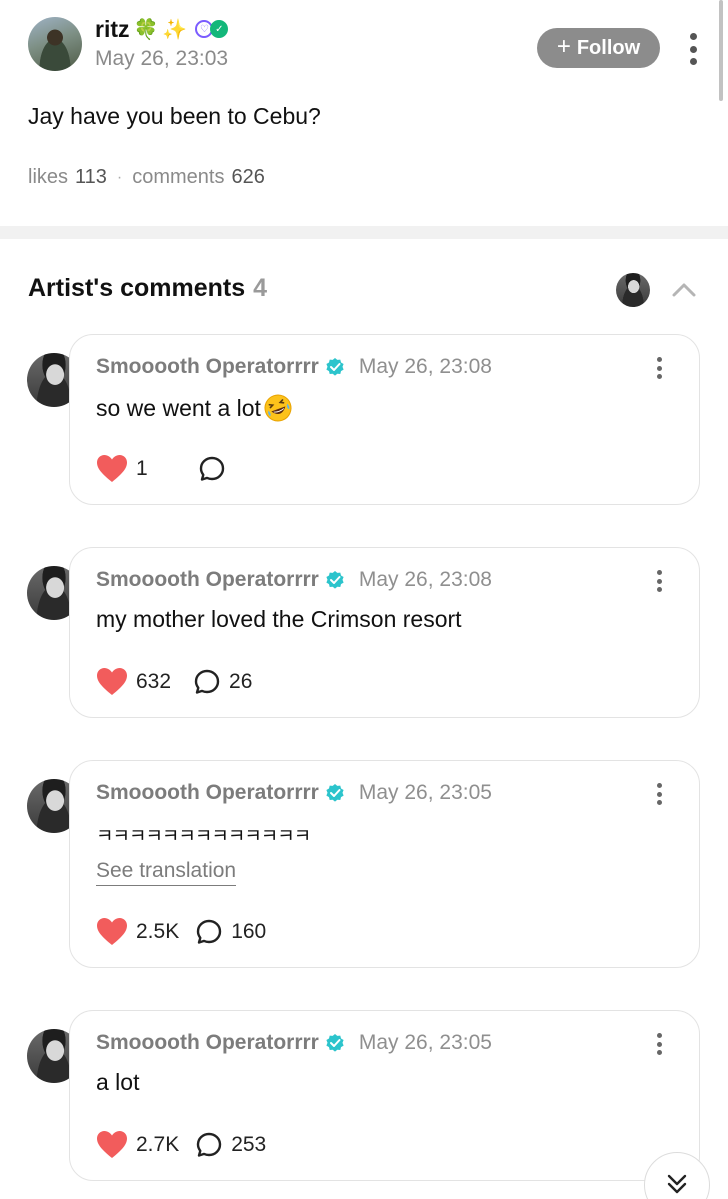  I want to click on membership-badges: ♡ ✓, so click(212, 29).